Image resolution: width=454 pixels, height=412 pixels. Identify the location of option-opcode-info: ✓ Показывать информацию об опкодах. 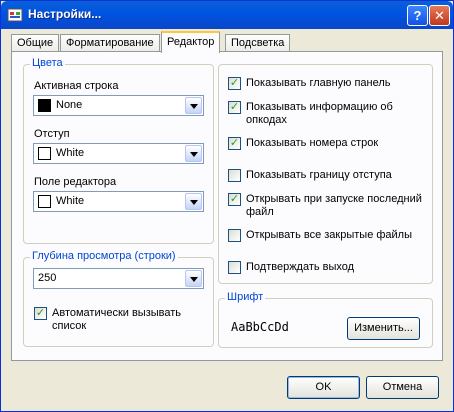
(328, 115).